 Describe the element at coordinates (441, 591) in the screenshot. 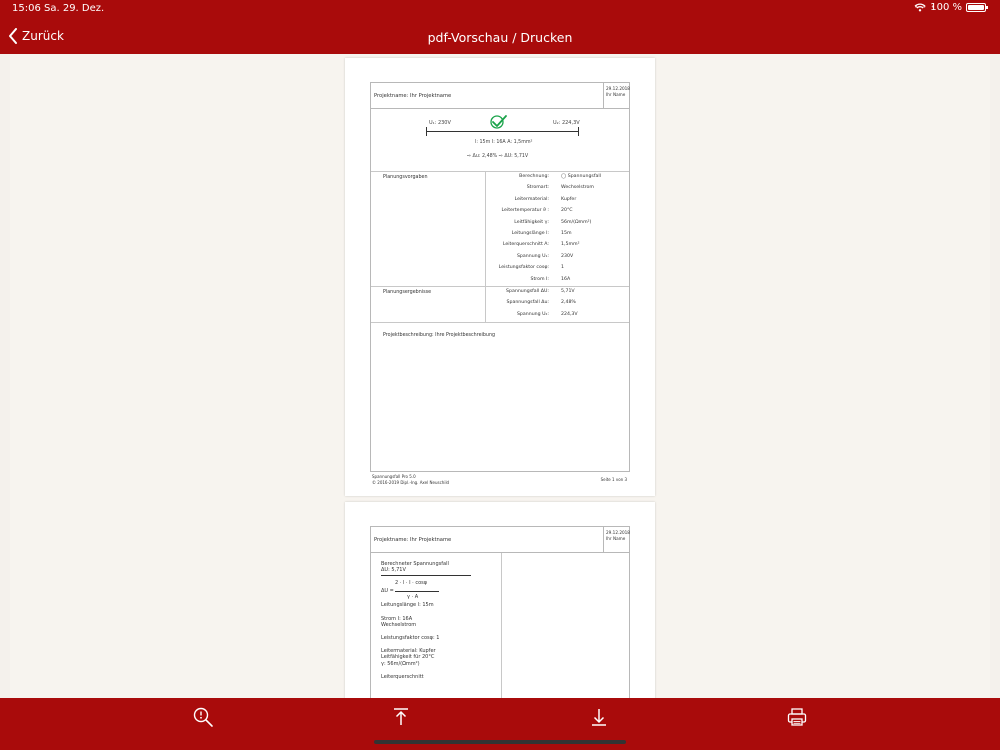

I see `formula: 2 · l · I · cosφ ΔU = γ · A` at that location.